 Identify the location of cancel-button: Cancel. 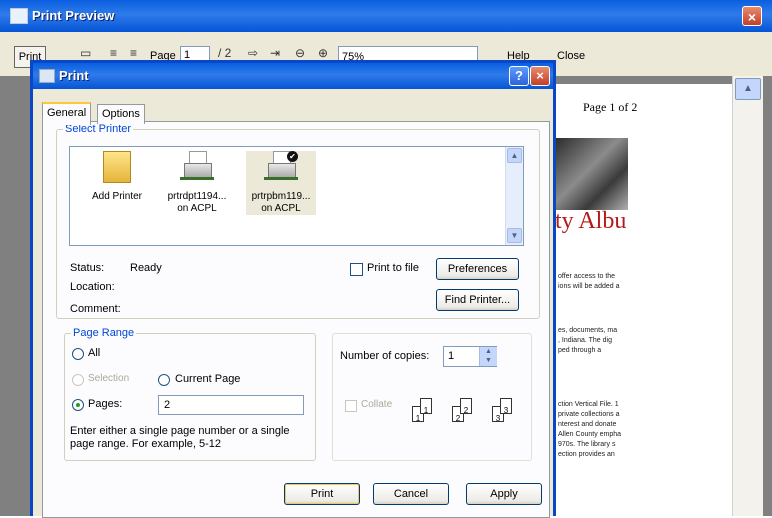
(411, 494).